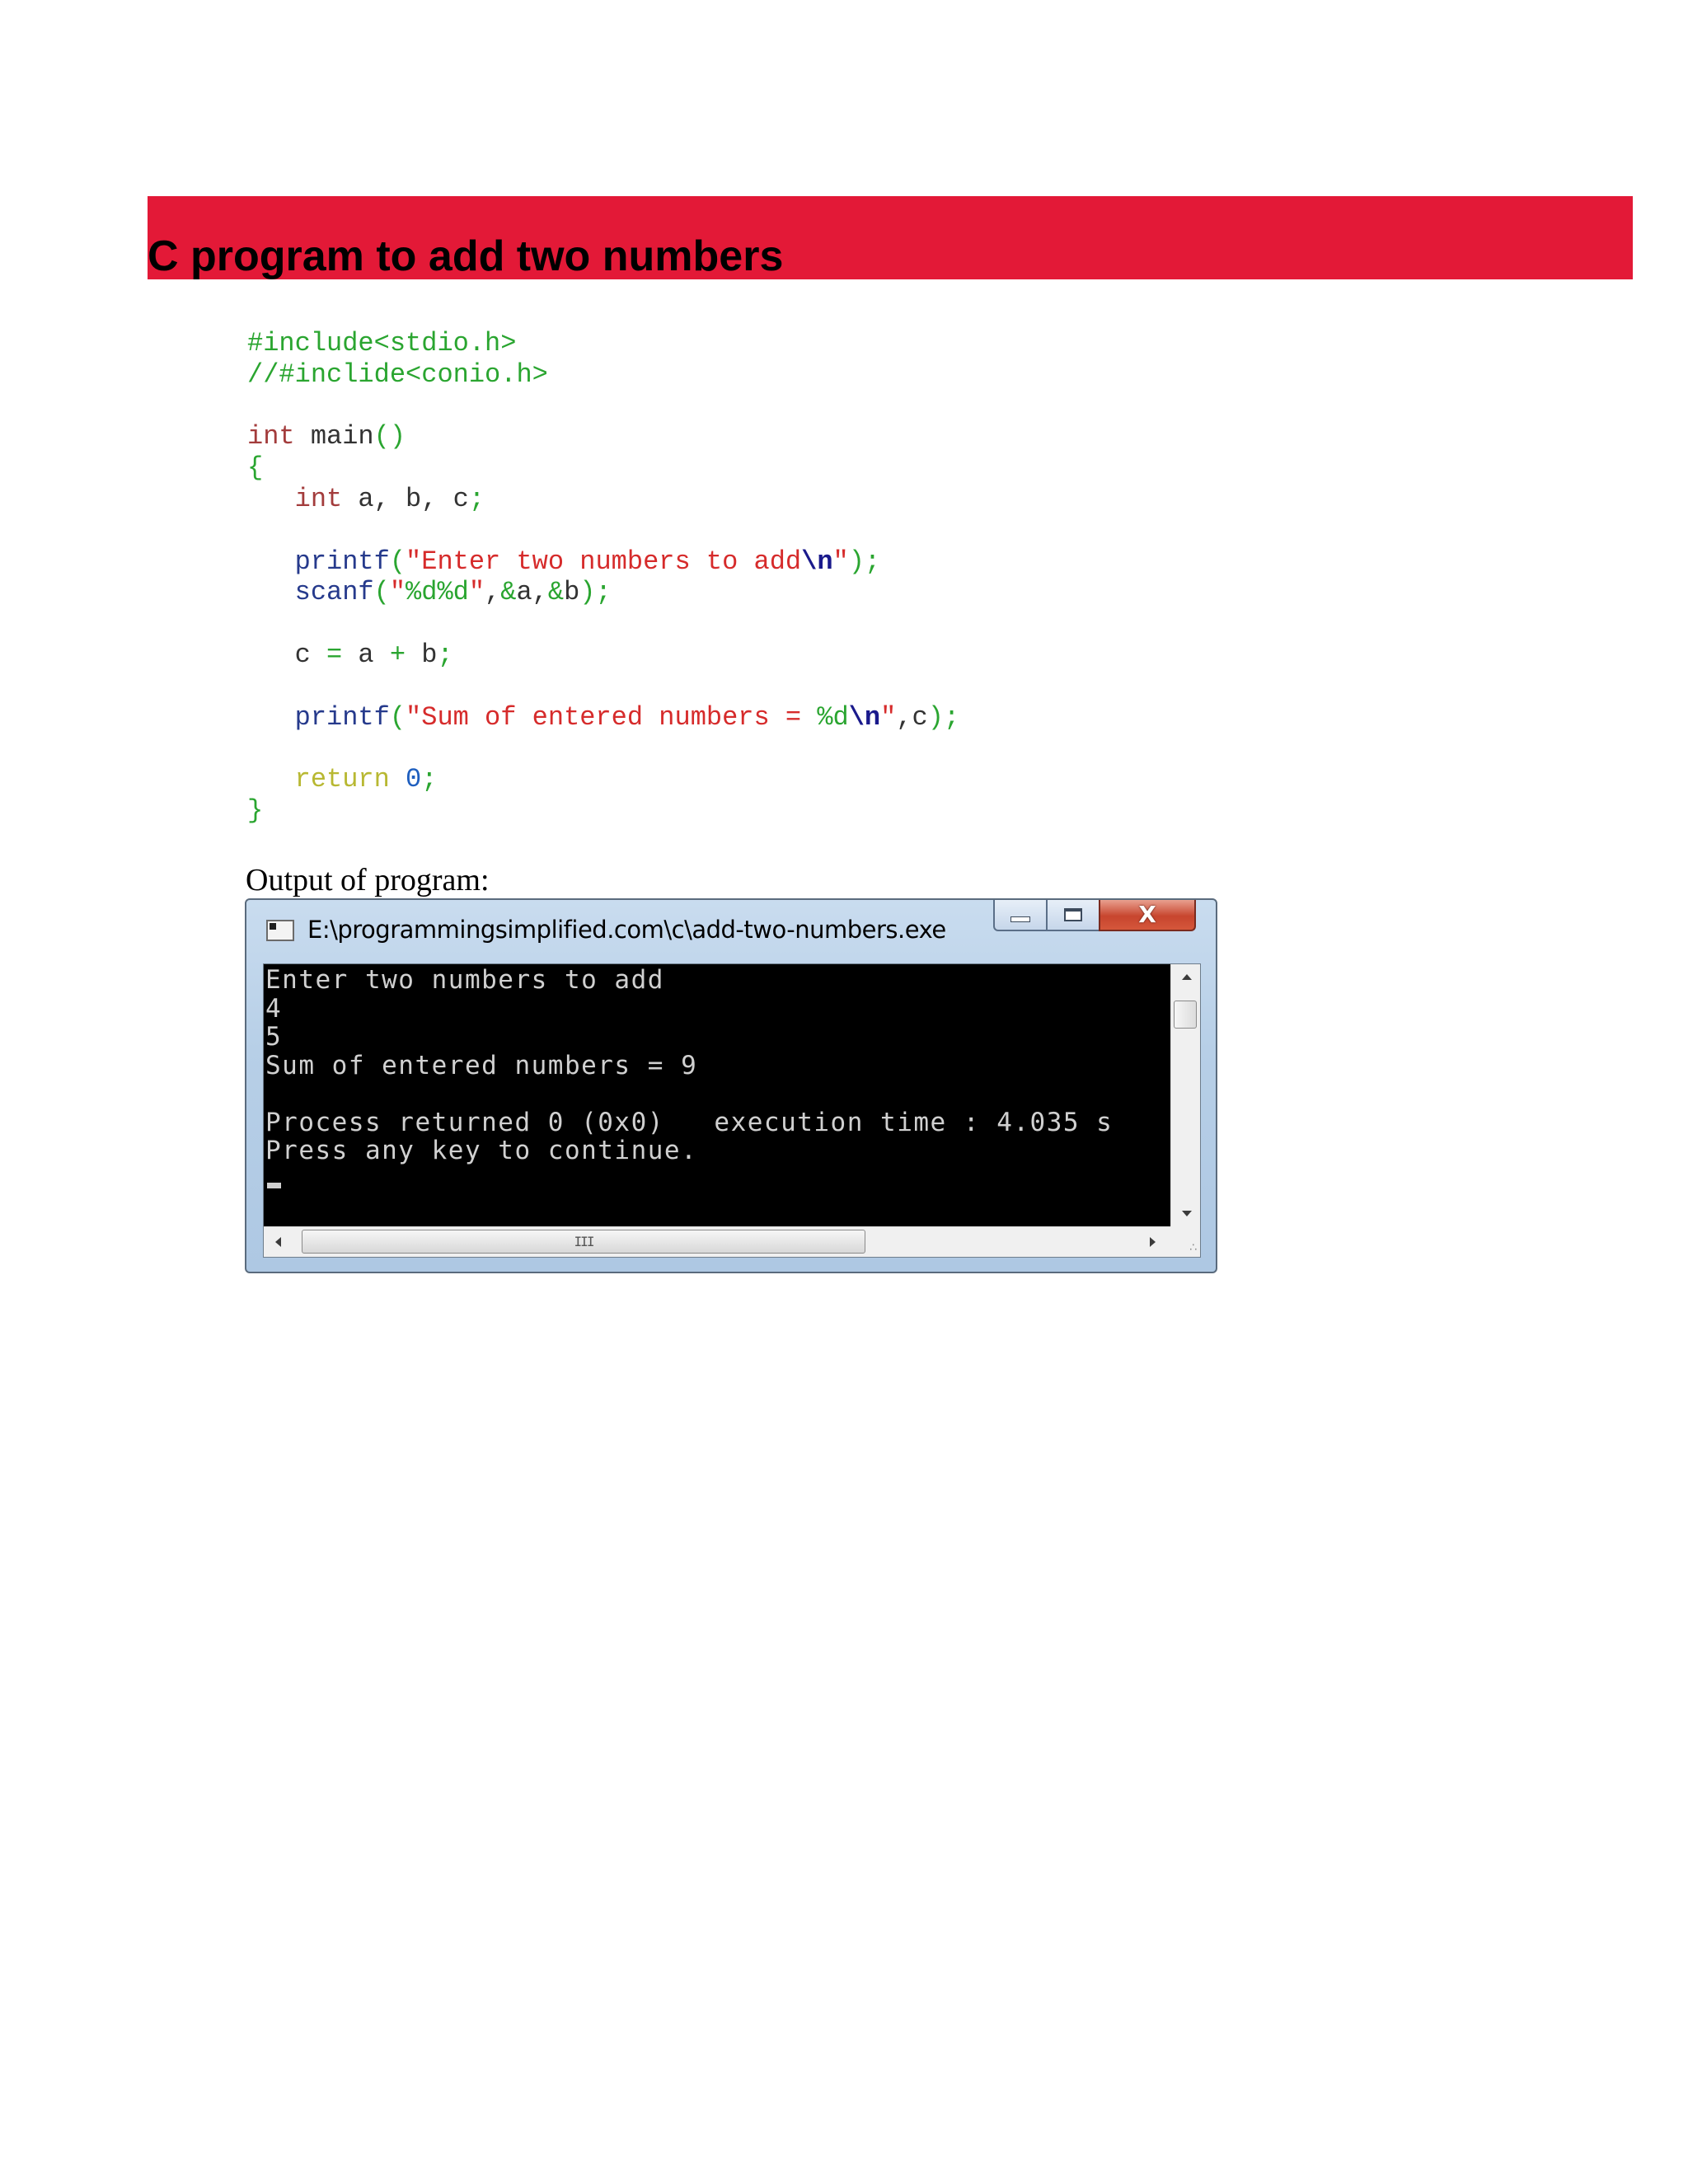 Image resolution: width=1688 pixels, height=2184 pixels. What do you see at coordinates (438, 592) in the screenshot?
I see `code-token: %d%d` at bounding box center [438, 592].